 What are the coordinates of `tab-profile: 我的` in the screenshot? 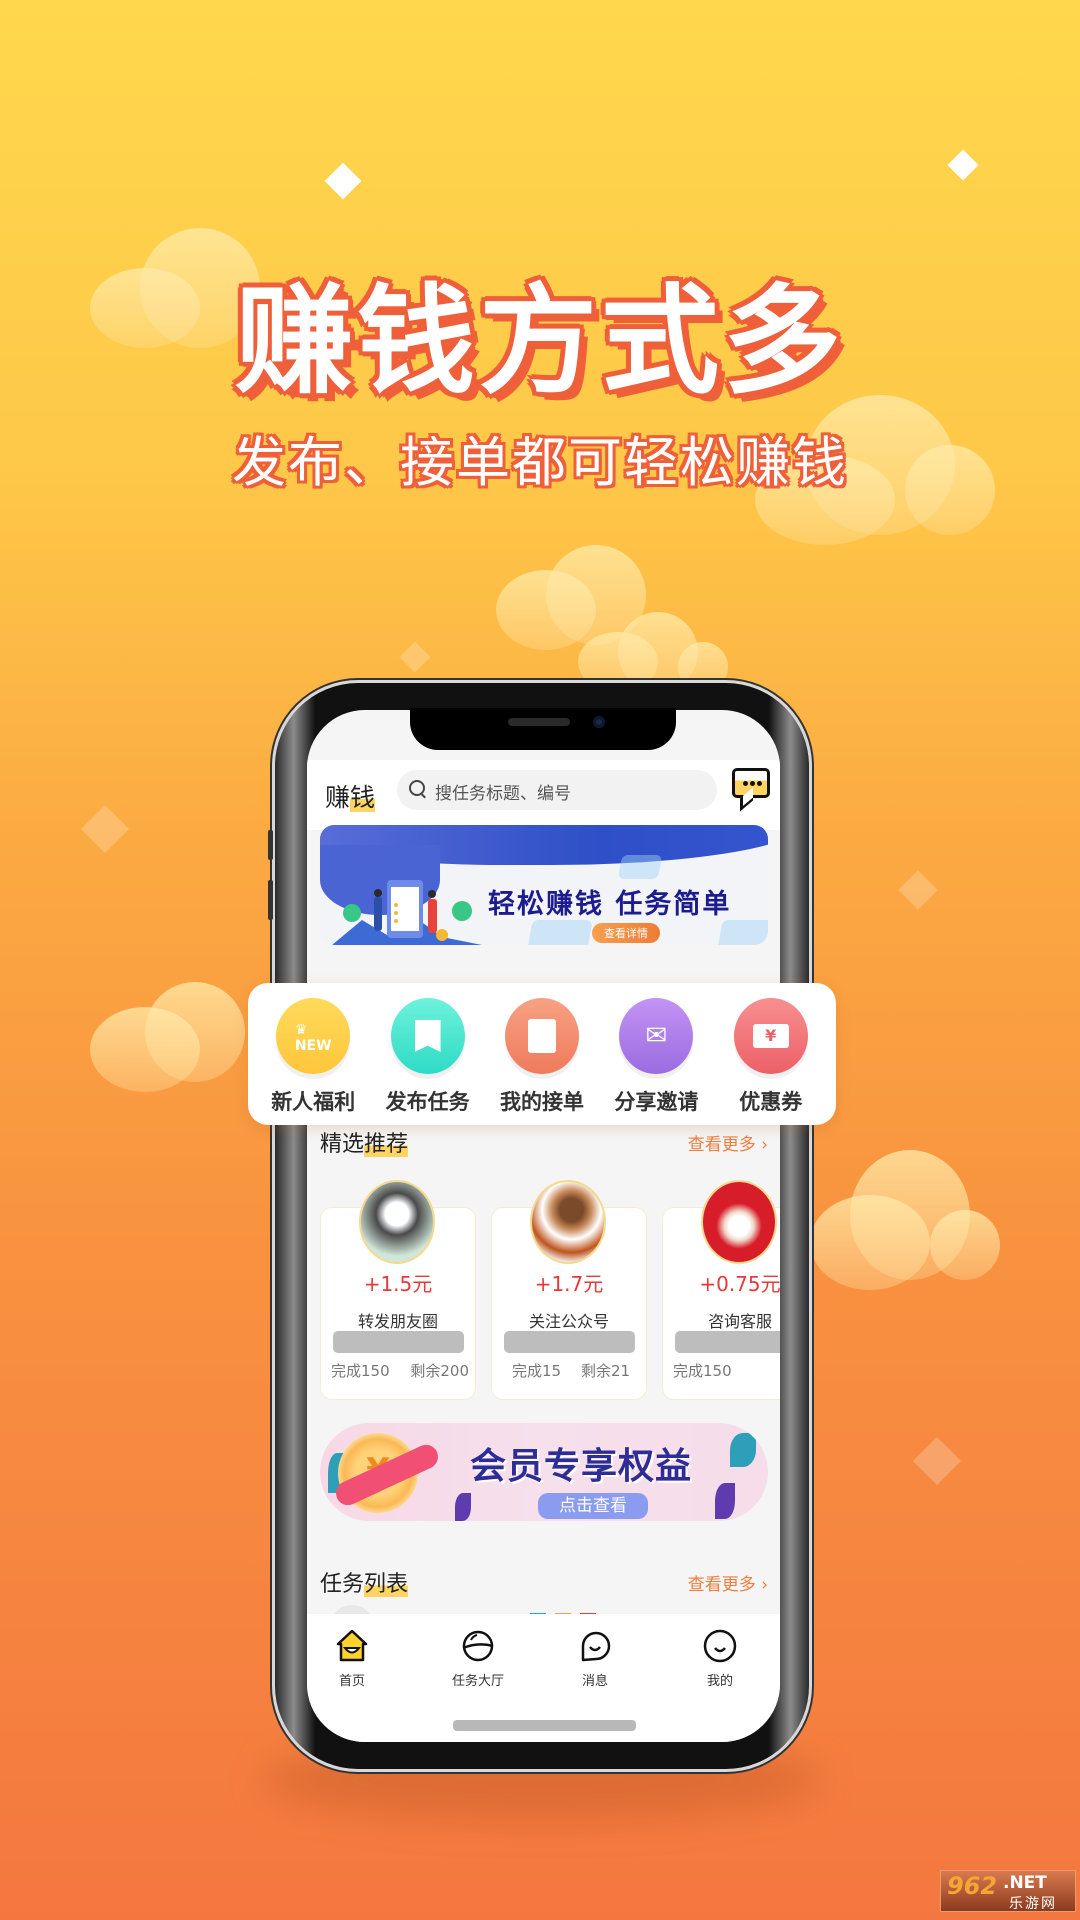 It's located at (720, 1658).